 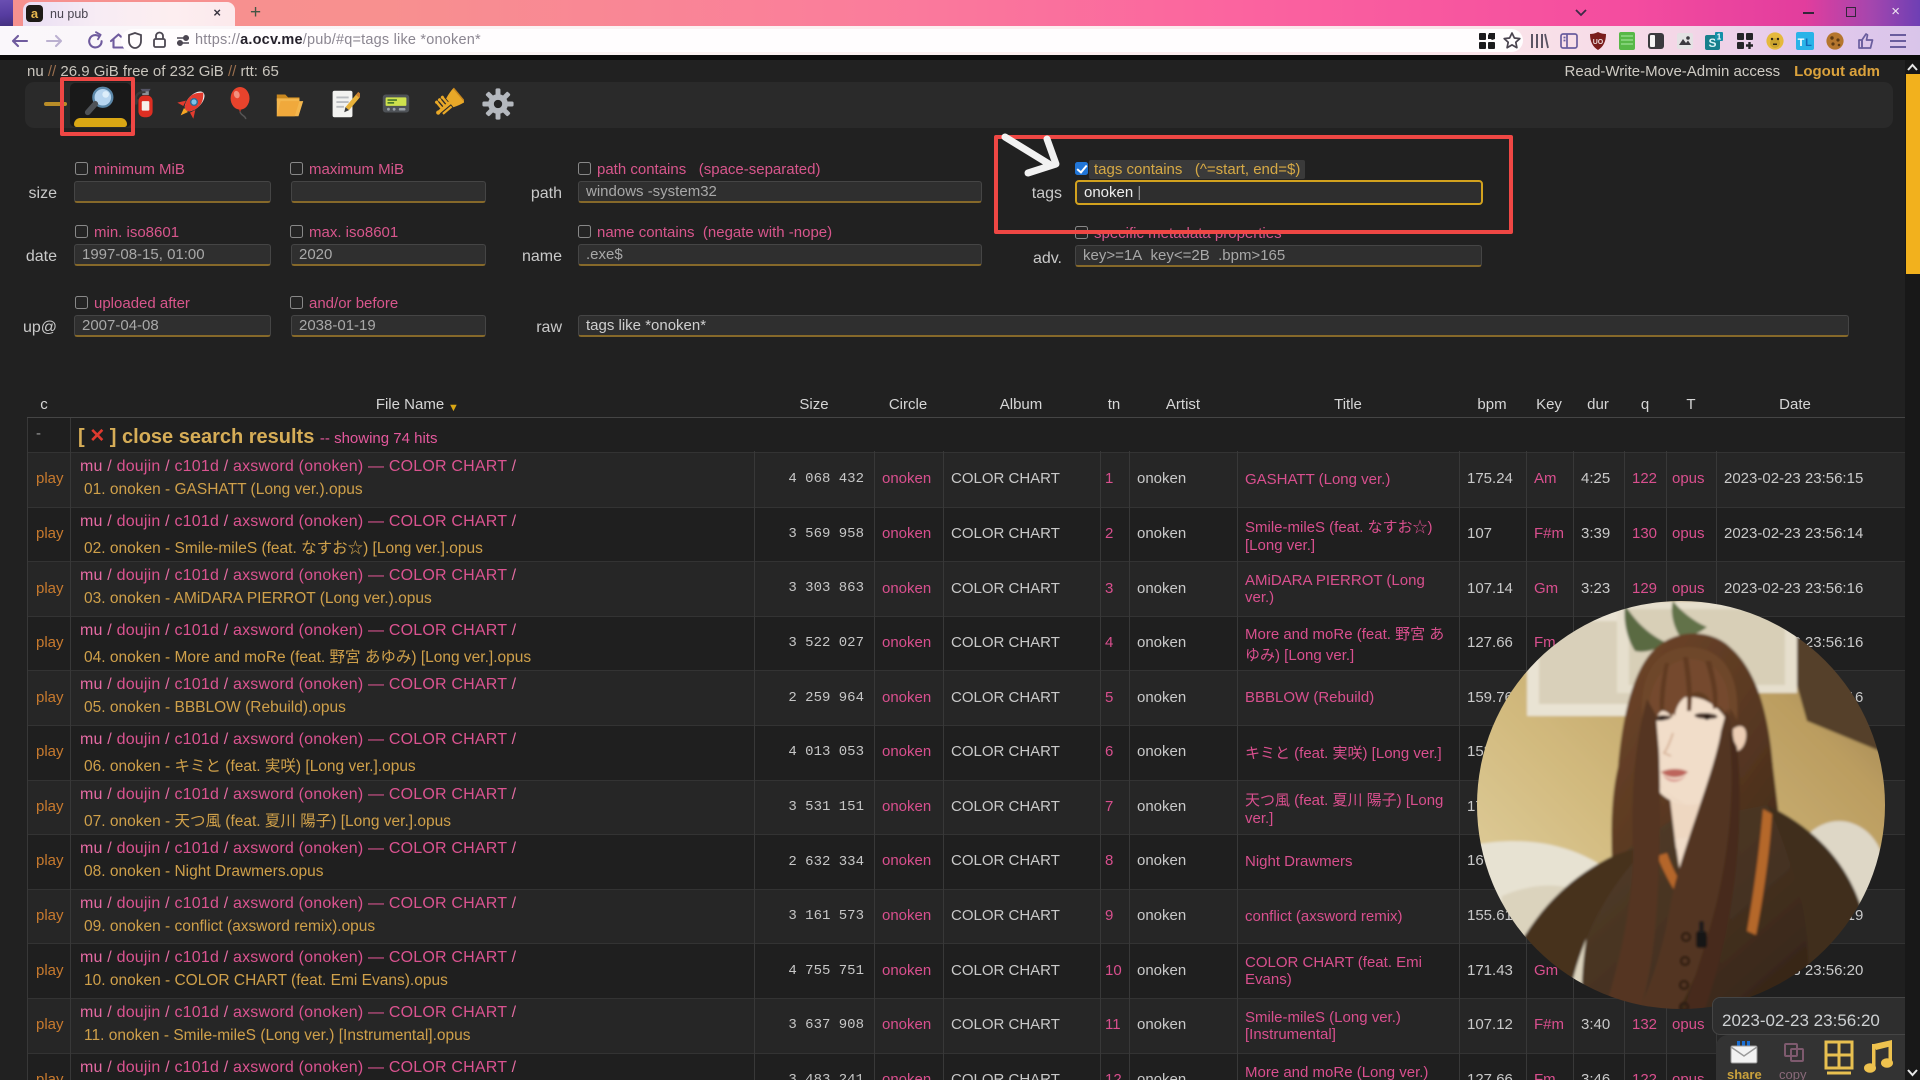 What do you see at coordinates (1598, 42) in the screenshot?
I see `svg-text: UO` at bounding box center [1598, 42].